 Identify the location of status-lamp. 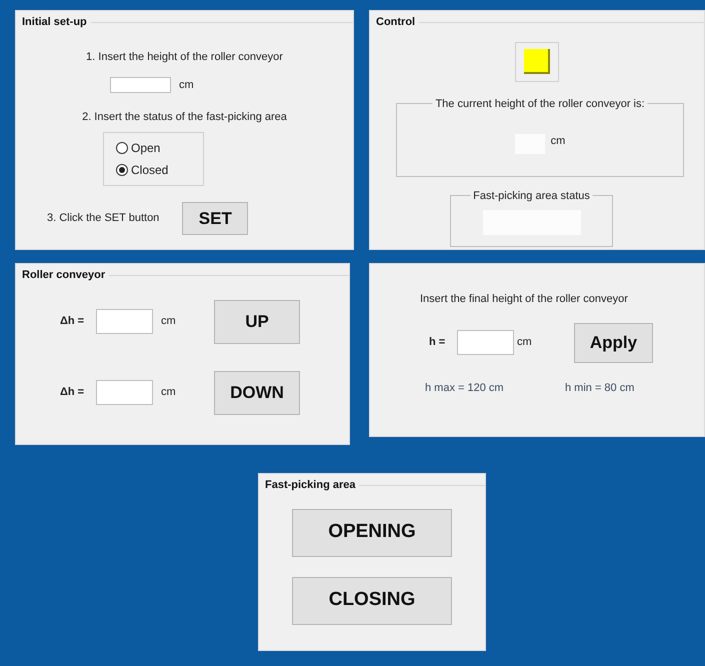
(537, 62).